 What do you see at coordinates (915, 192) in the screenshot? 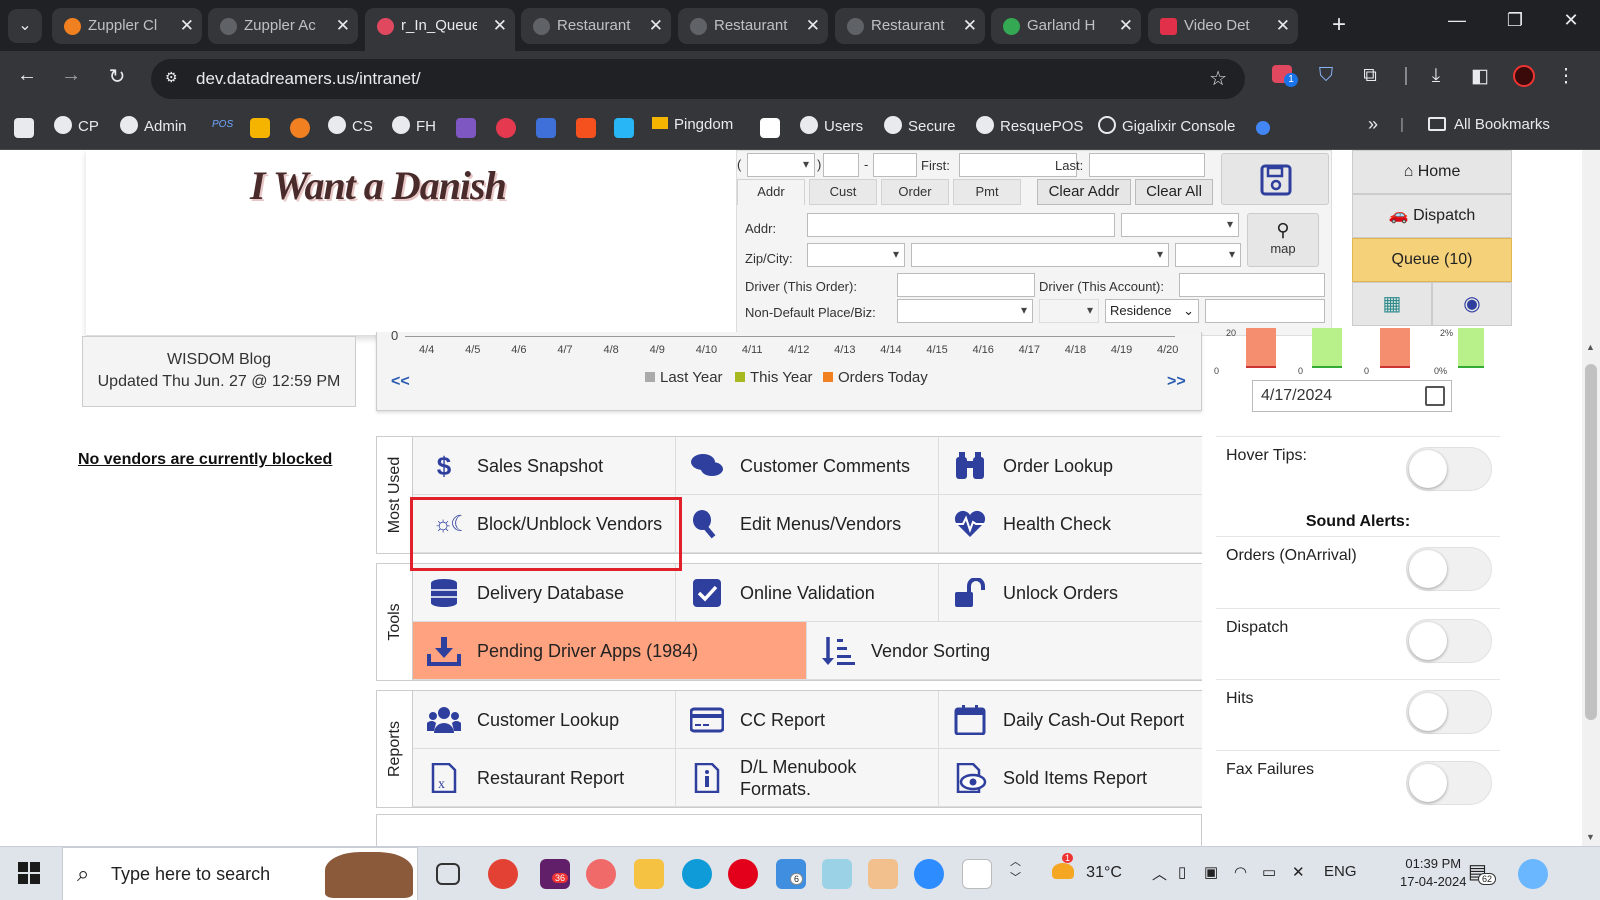
I see `tab-order: Order` at bounding box center [915, 192].